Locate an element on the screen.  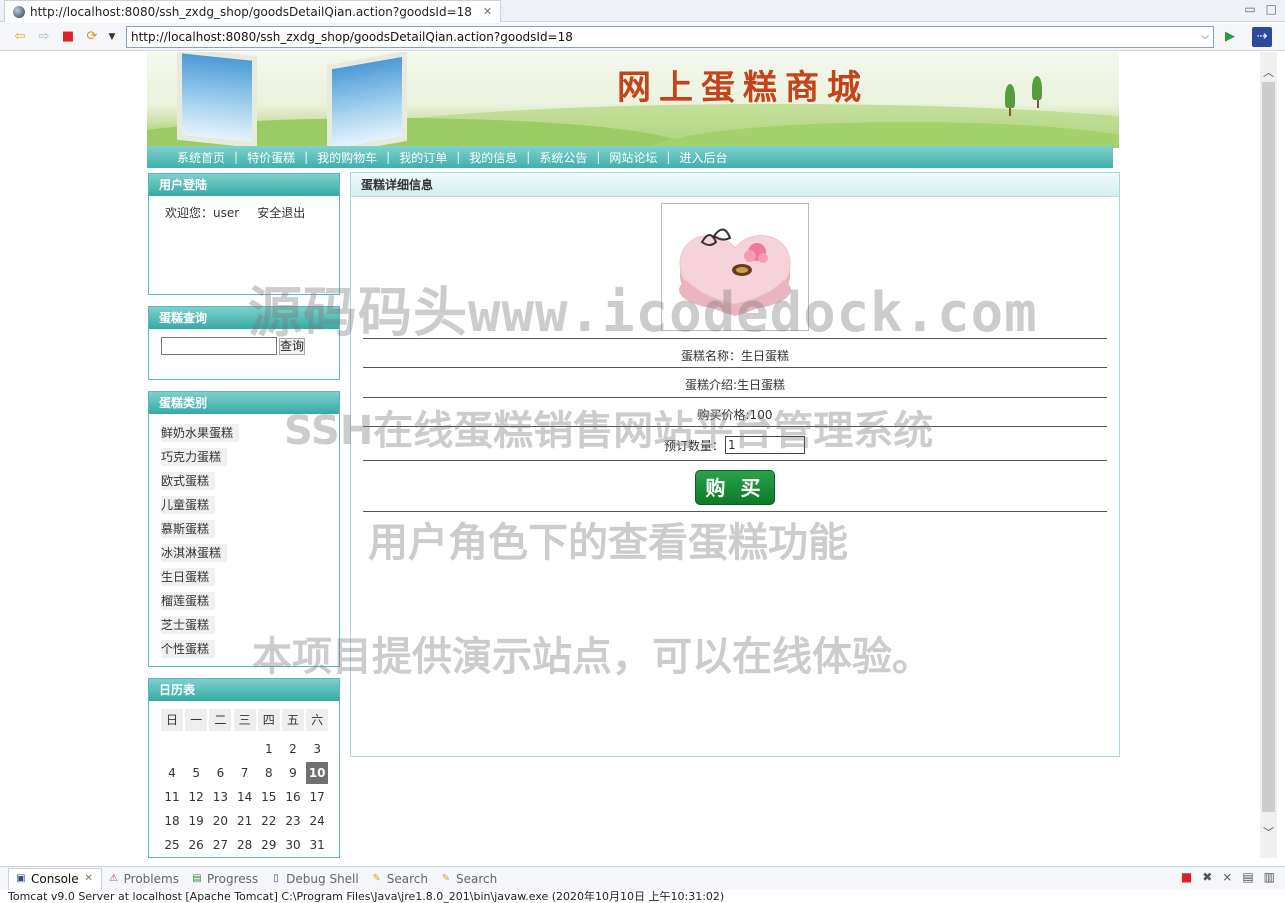
calendar-day: 7 is located at coordinates (245, 773).